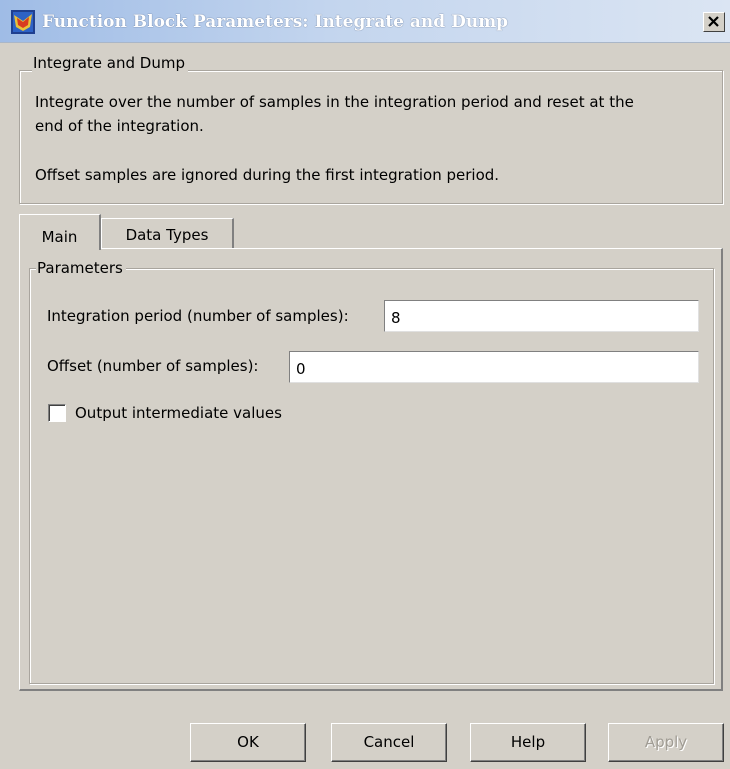  I want to click on close-icon, so click(713, 21).